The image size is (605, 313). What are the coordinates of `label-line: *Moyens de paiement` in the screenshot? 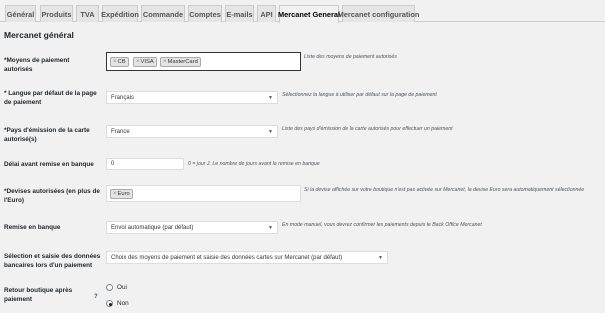 It's located at (37, 60).